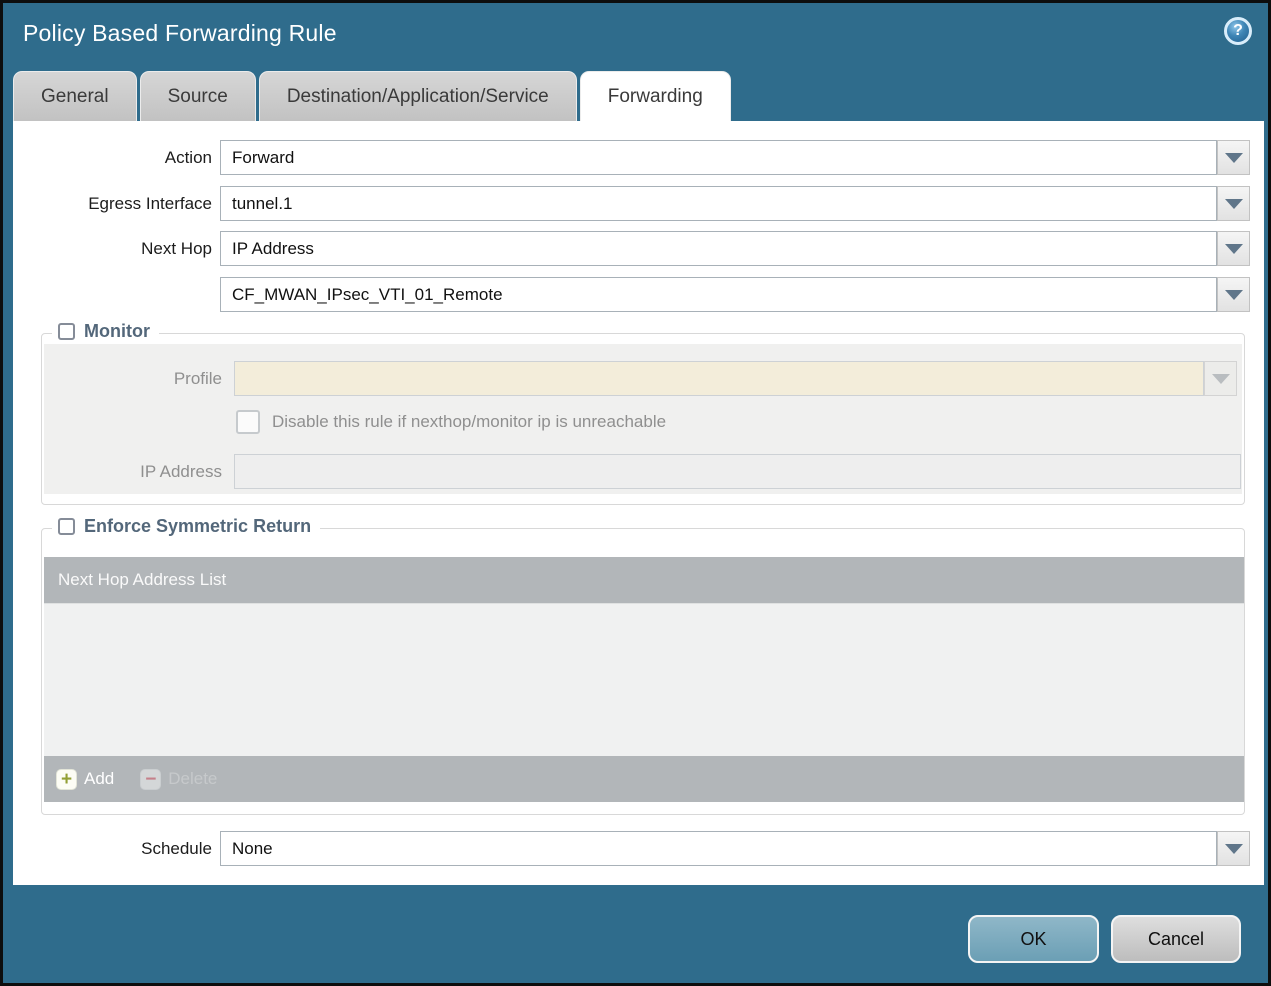 The width and height of the screenshot is (1271, 986). I want to click on help-icon: ?, so click(1238, 31).